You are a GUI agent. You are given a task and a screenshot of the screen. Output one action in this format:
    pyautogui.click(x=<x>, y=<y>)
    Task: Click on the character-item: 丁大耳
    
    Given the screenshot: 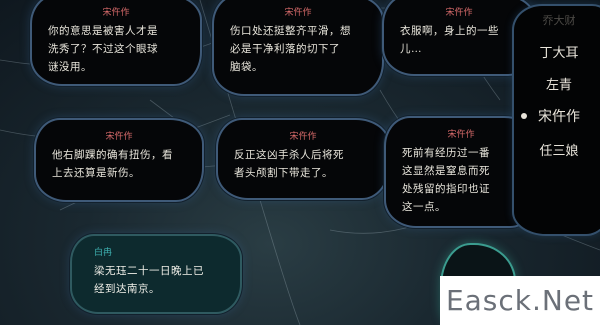 What is the action you would take?
    pyautogui.click(x=557, y=51)
    